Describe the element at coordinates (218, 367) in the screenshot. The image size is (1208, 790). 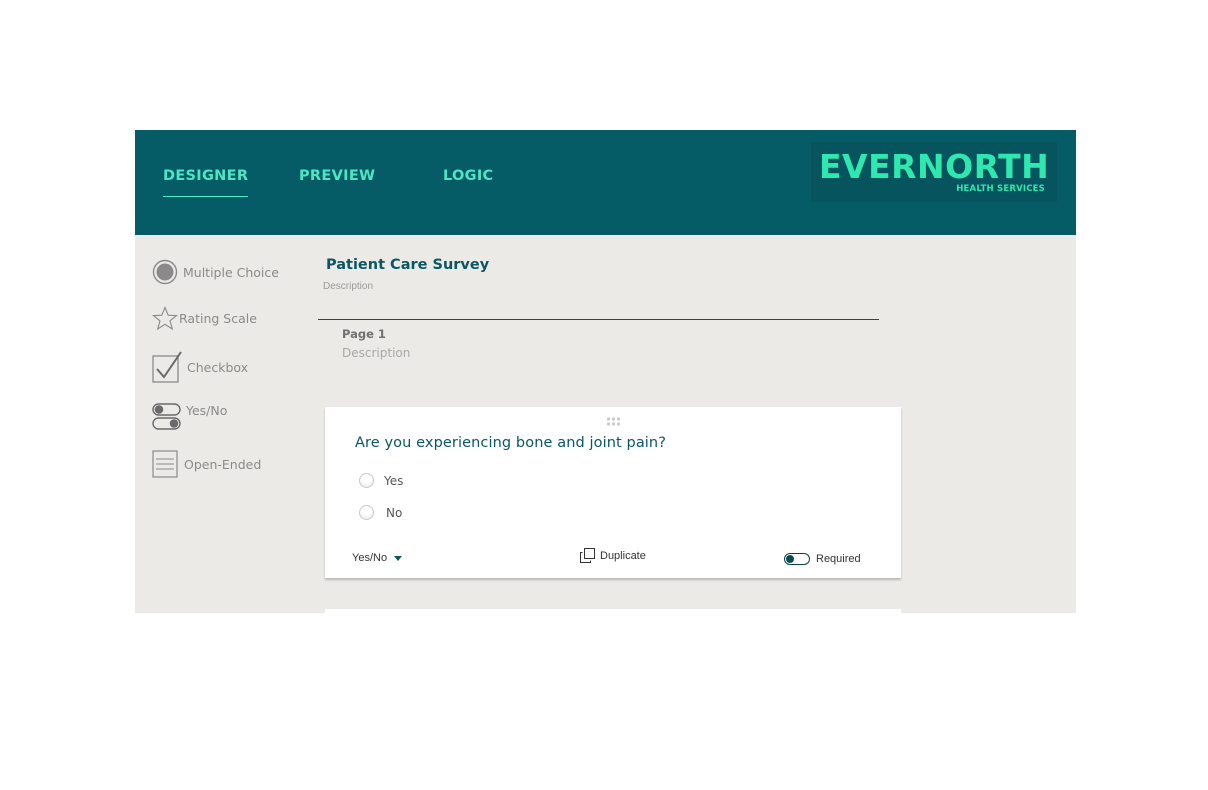
I see `toolbox-item-label: Checkbox` at that location.